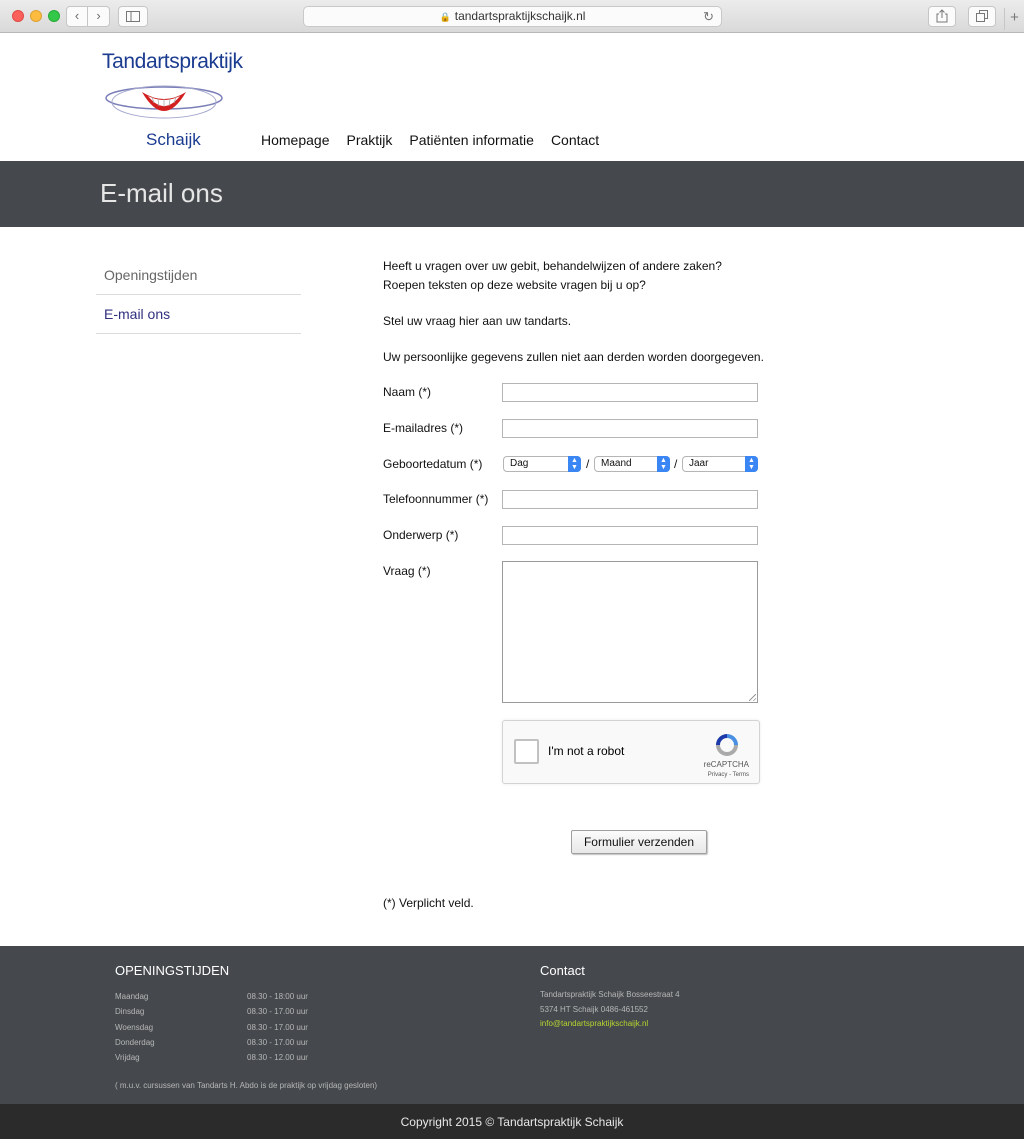 The width and height of the screenshot is (1024, 1139). I want to click on share-button, so click(942, 16).